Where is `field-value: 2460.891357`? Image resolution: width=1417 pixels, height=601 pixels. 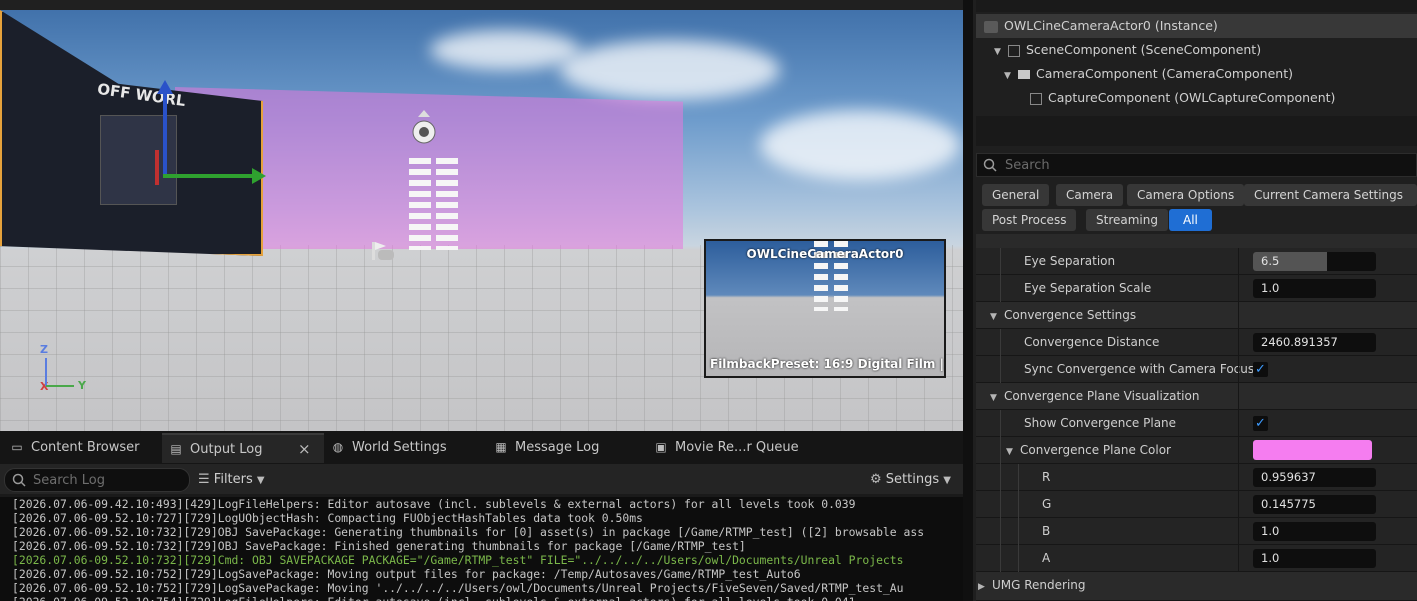 field-value: 2460.891357 is located at coordinates (1299, 342).